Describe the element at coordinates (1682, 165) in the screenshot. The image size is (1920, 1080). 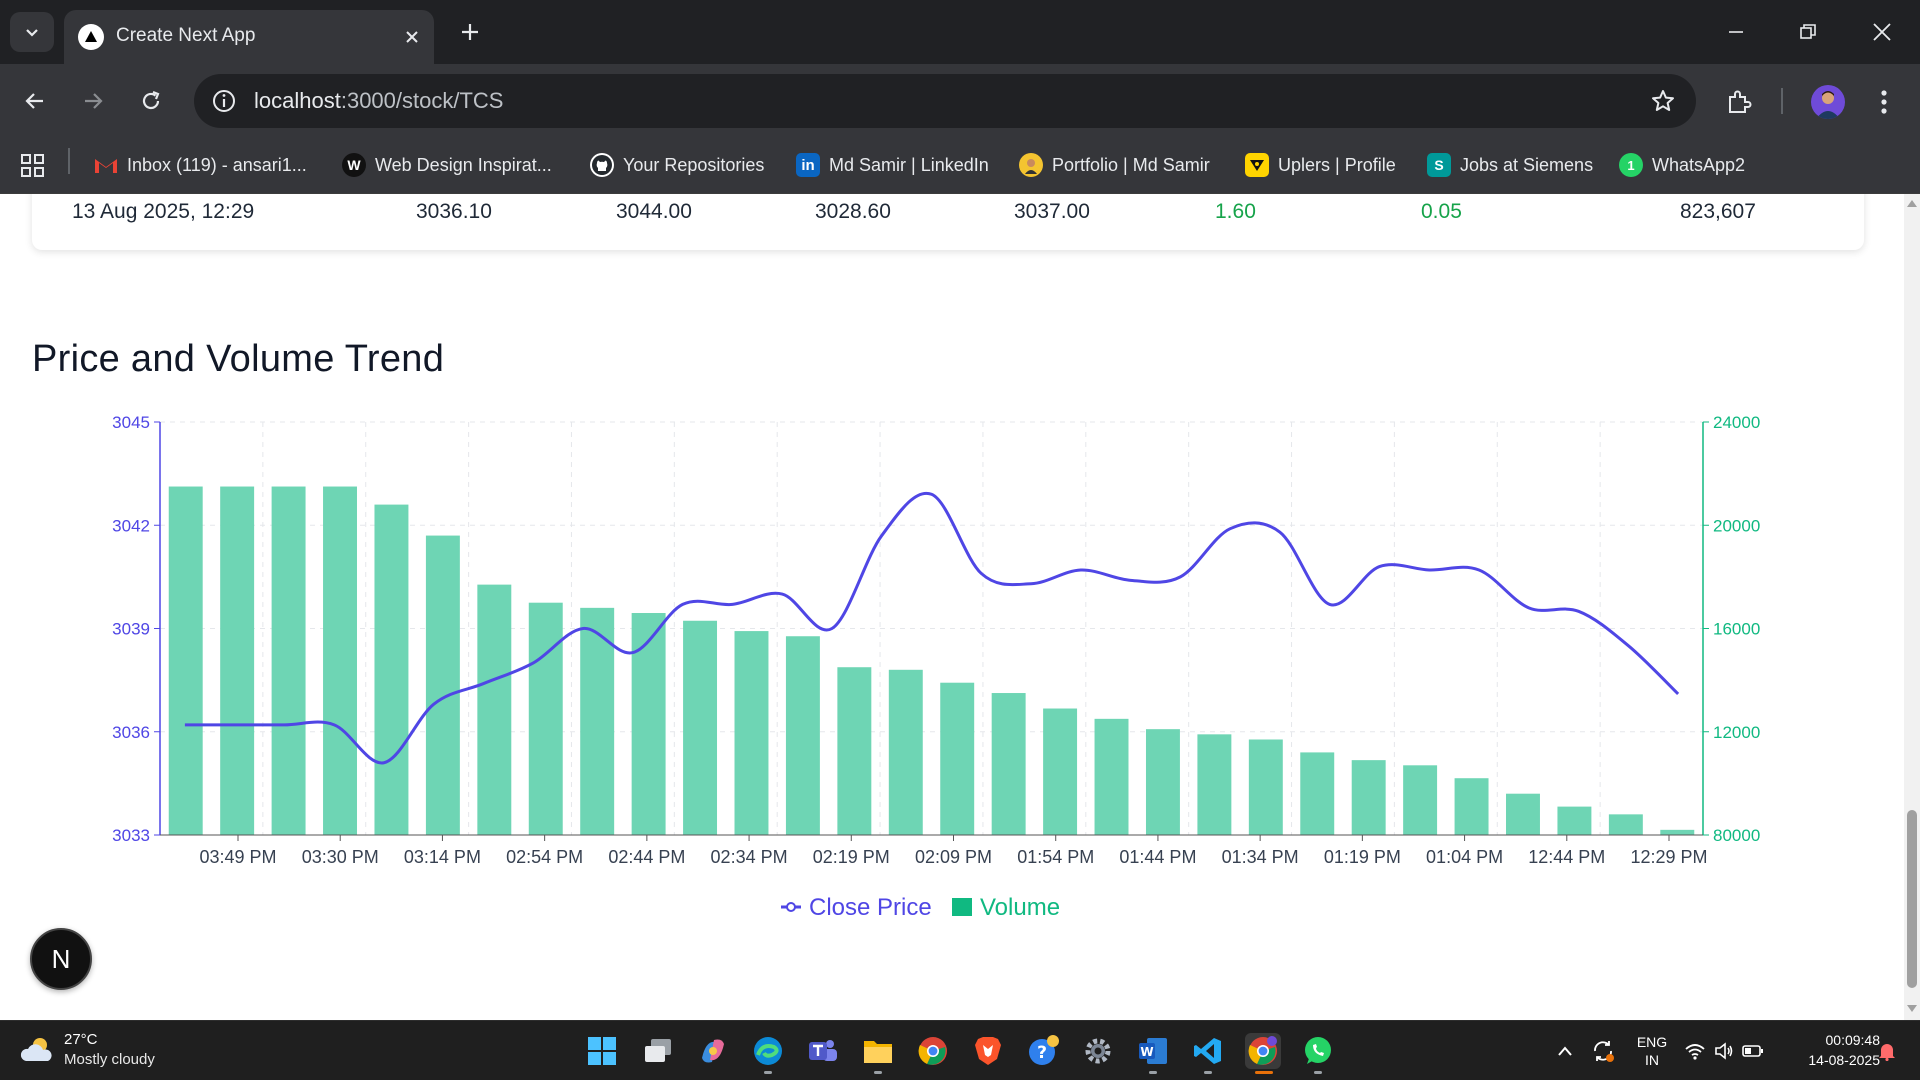
I see `bookmark-whatsapp: 1 WhatsApp2` at that location.